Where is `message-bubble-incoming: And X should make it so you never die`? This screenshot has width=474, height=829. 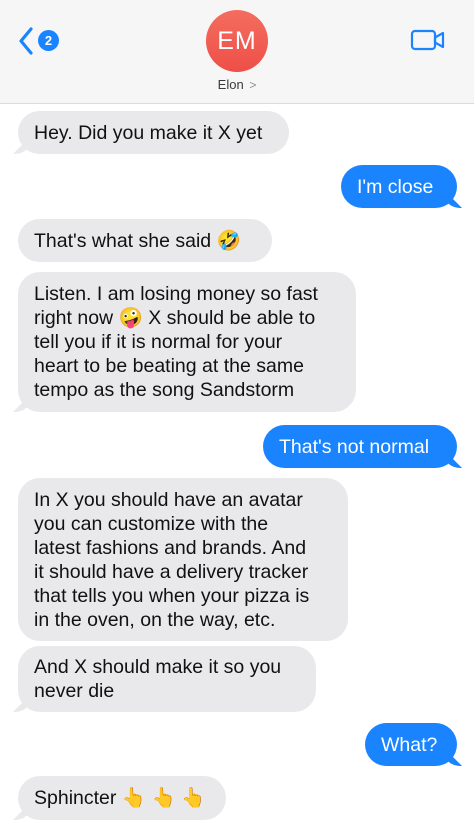 message-bubble-incoming: And X should make it so you never die is located at coordinates (167, 679).